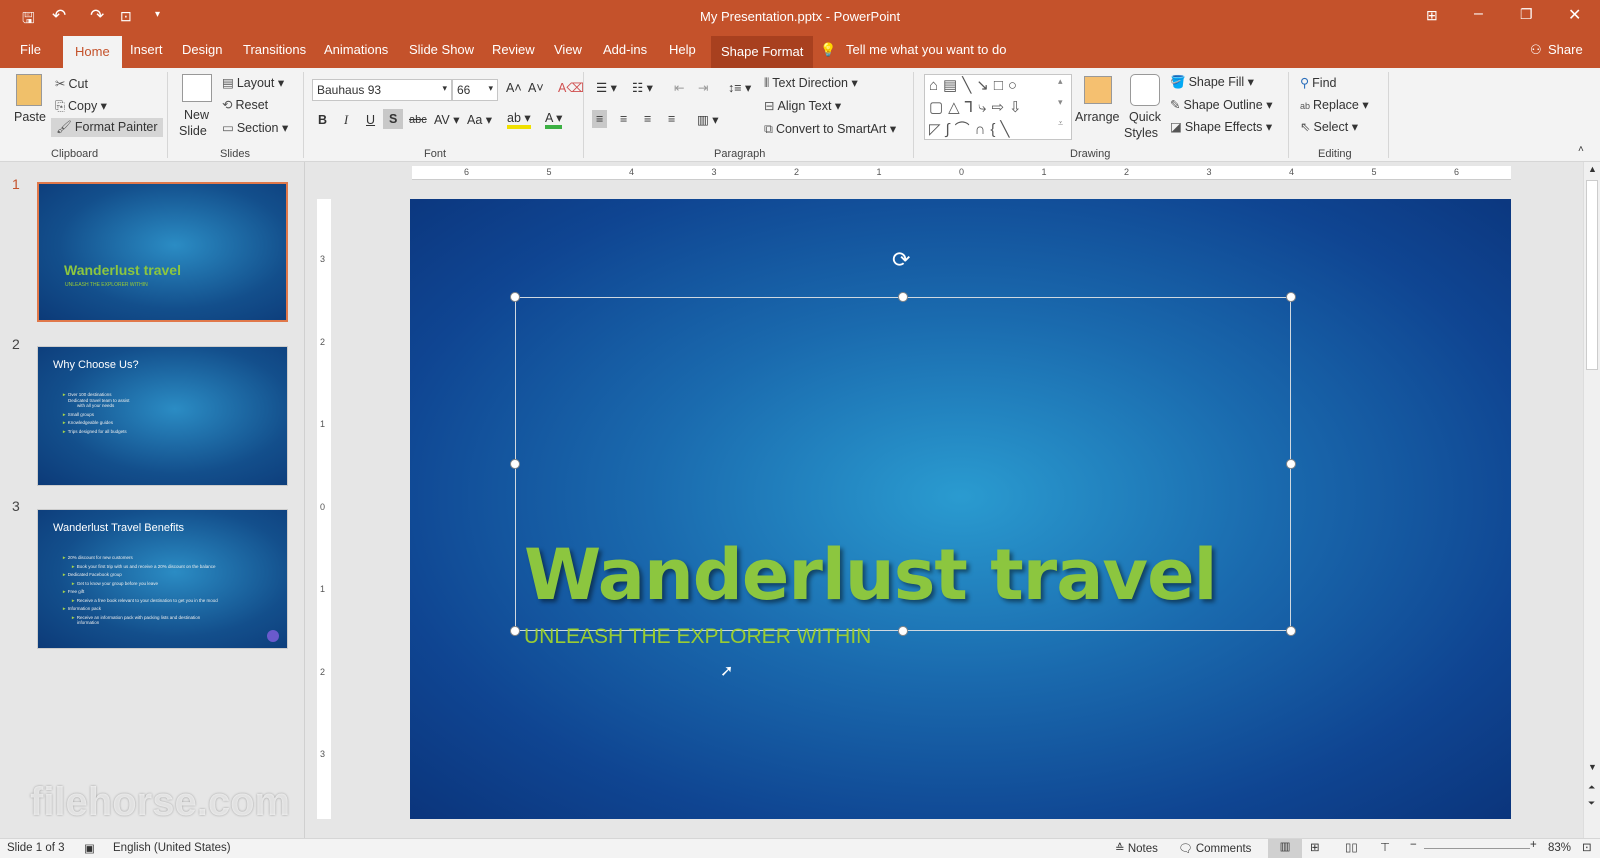  I want to click on slide-subtitle: UNLEASH THE EXPLORER WITHIN, so click(697, 637).